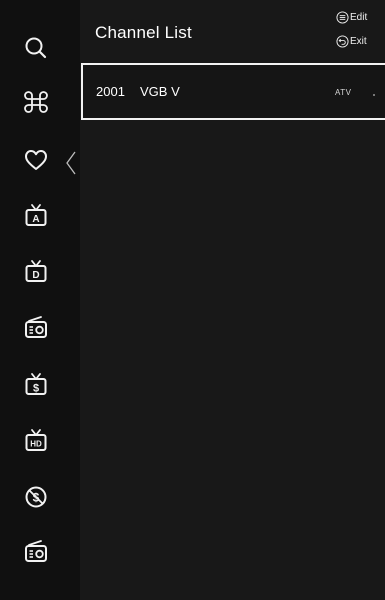  I want to click on channel-number: 2001, so click(110, 91).